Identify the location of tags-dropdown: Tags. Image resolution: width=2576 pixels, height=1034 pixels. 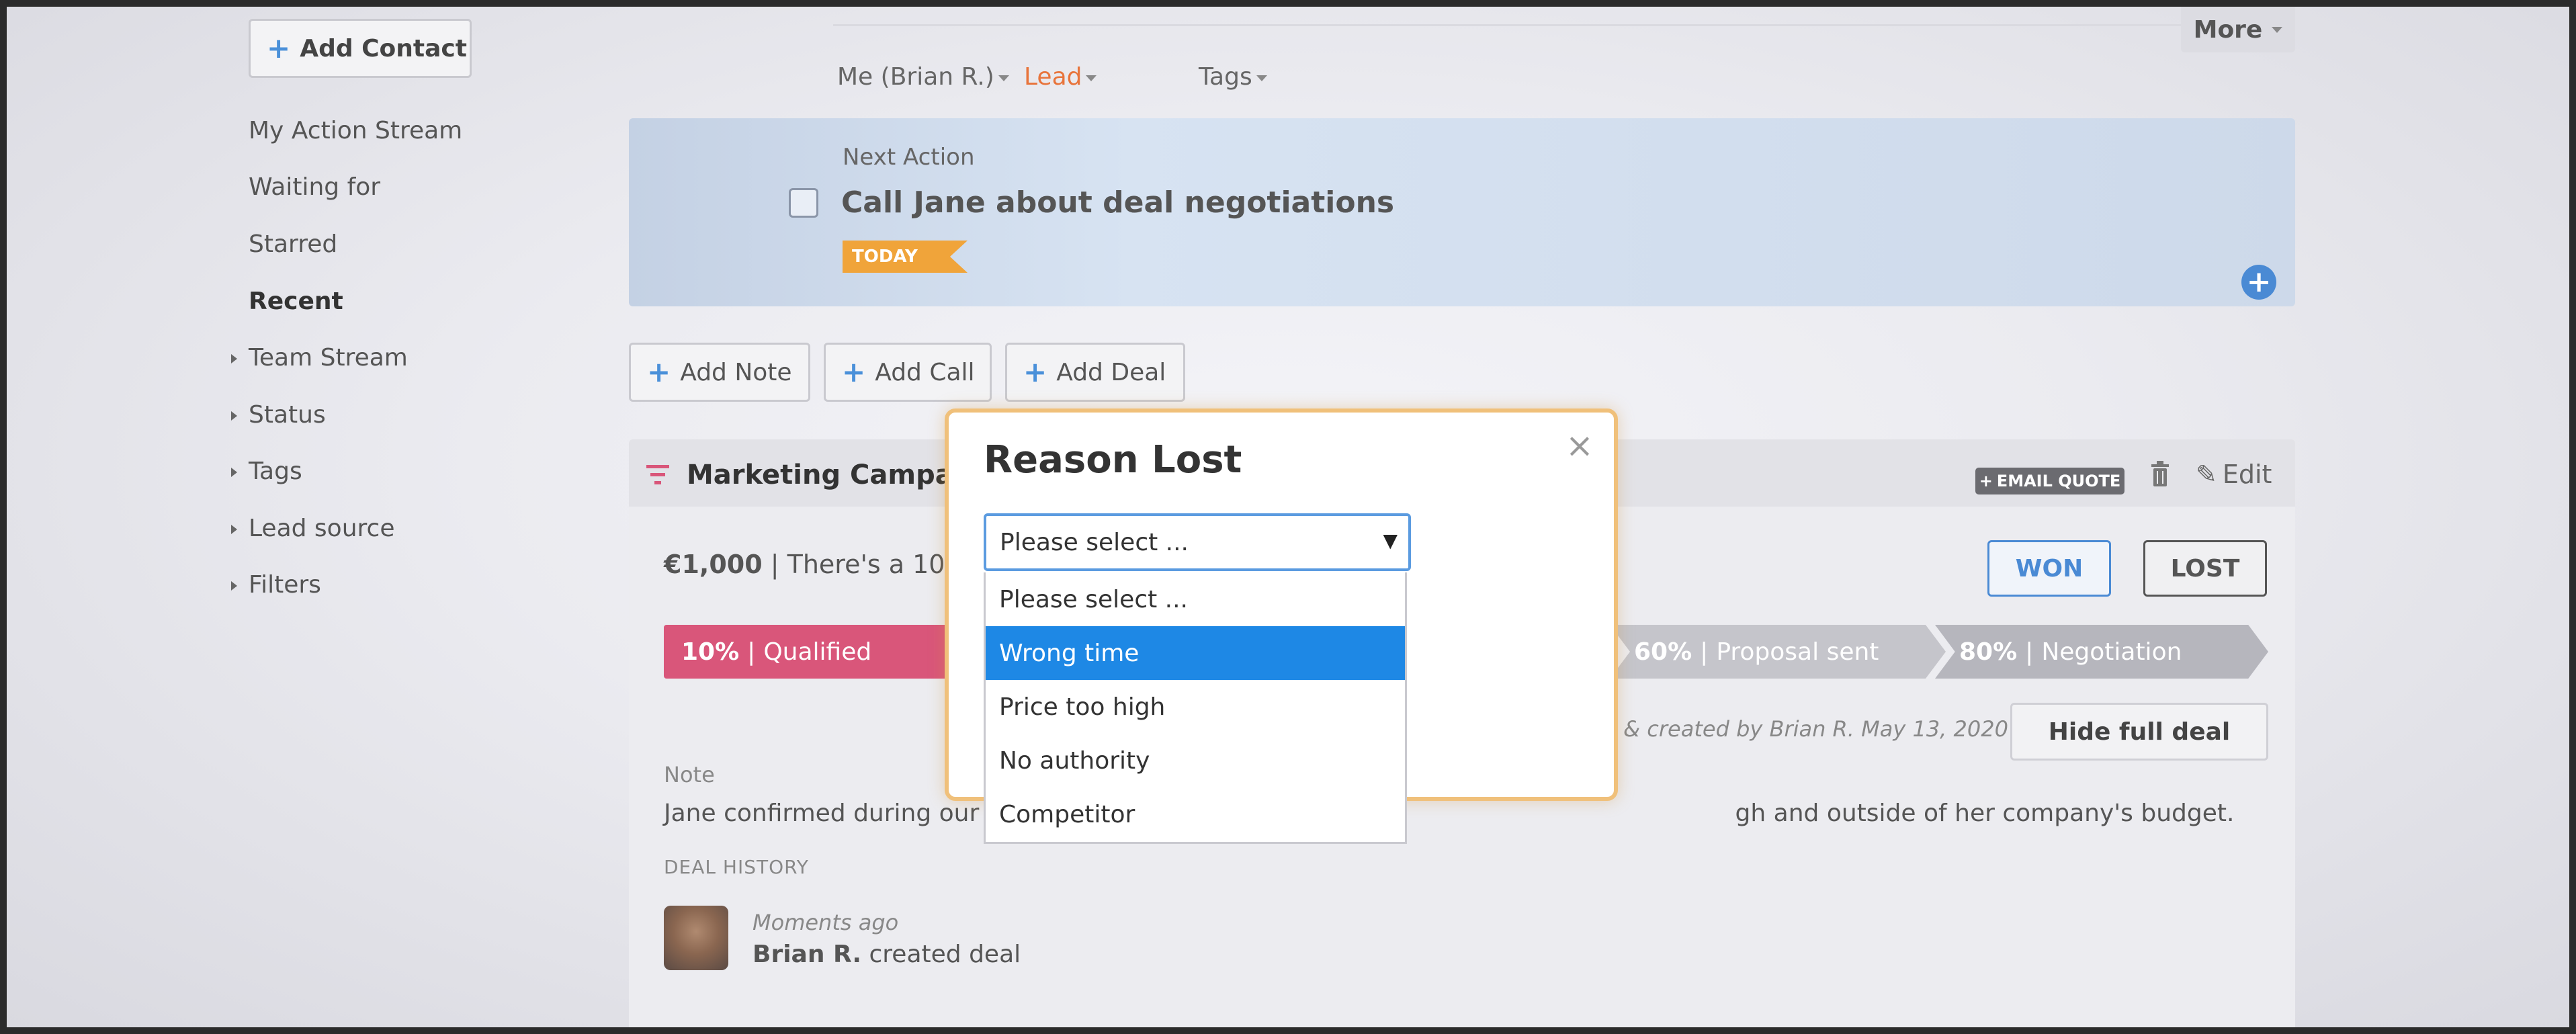
(1233, 77).